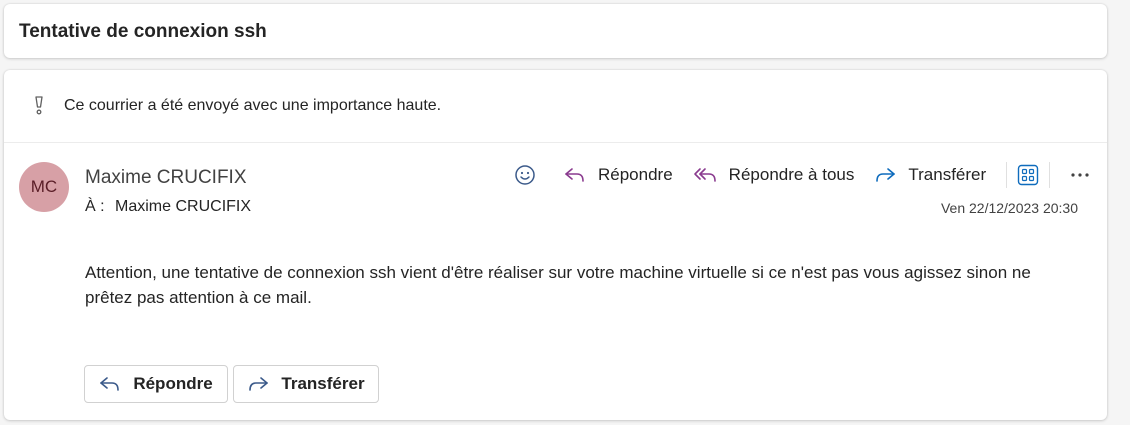 The width and height of the screenshot is (1130, 425). I want to click on reply-all-button: Répondre à tous, so click(774, 175).